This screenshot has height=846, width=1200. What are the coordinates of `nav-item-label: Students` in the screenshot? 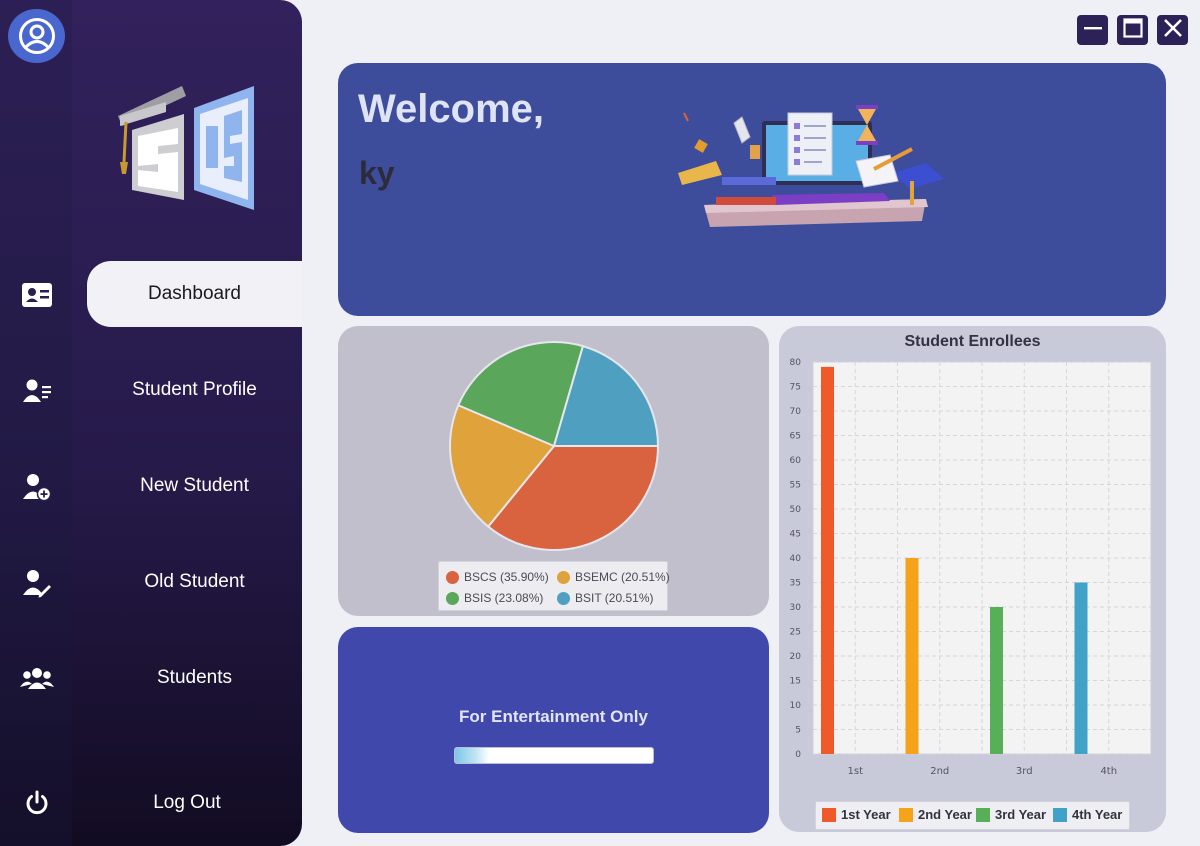 It's located at (194, 677).